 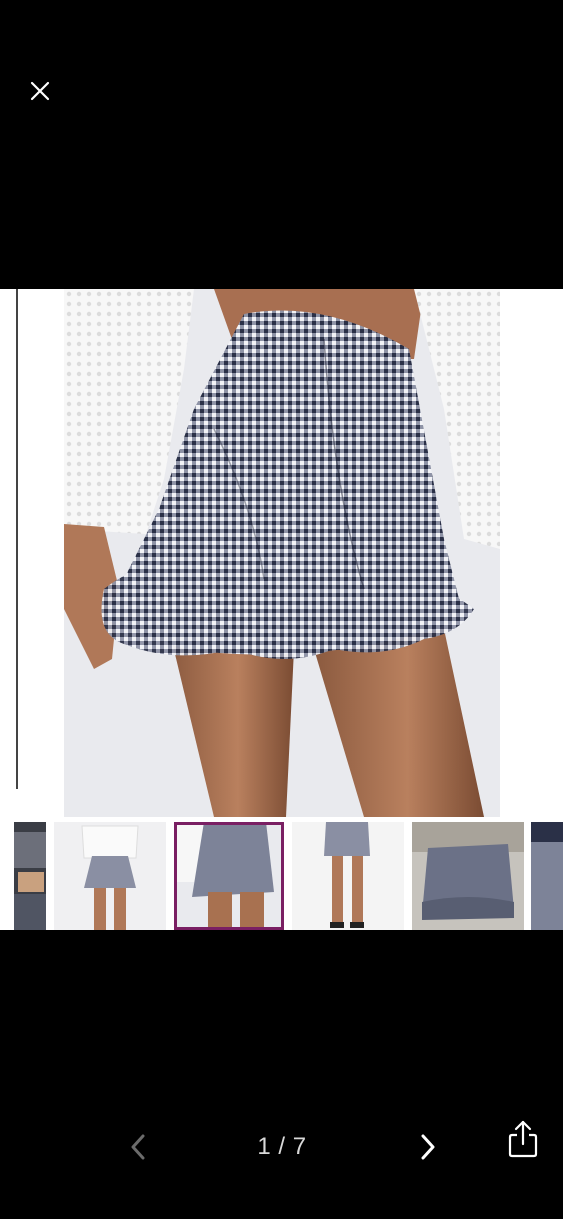 I want to click on share-icon, so click(x=523, y=1139).